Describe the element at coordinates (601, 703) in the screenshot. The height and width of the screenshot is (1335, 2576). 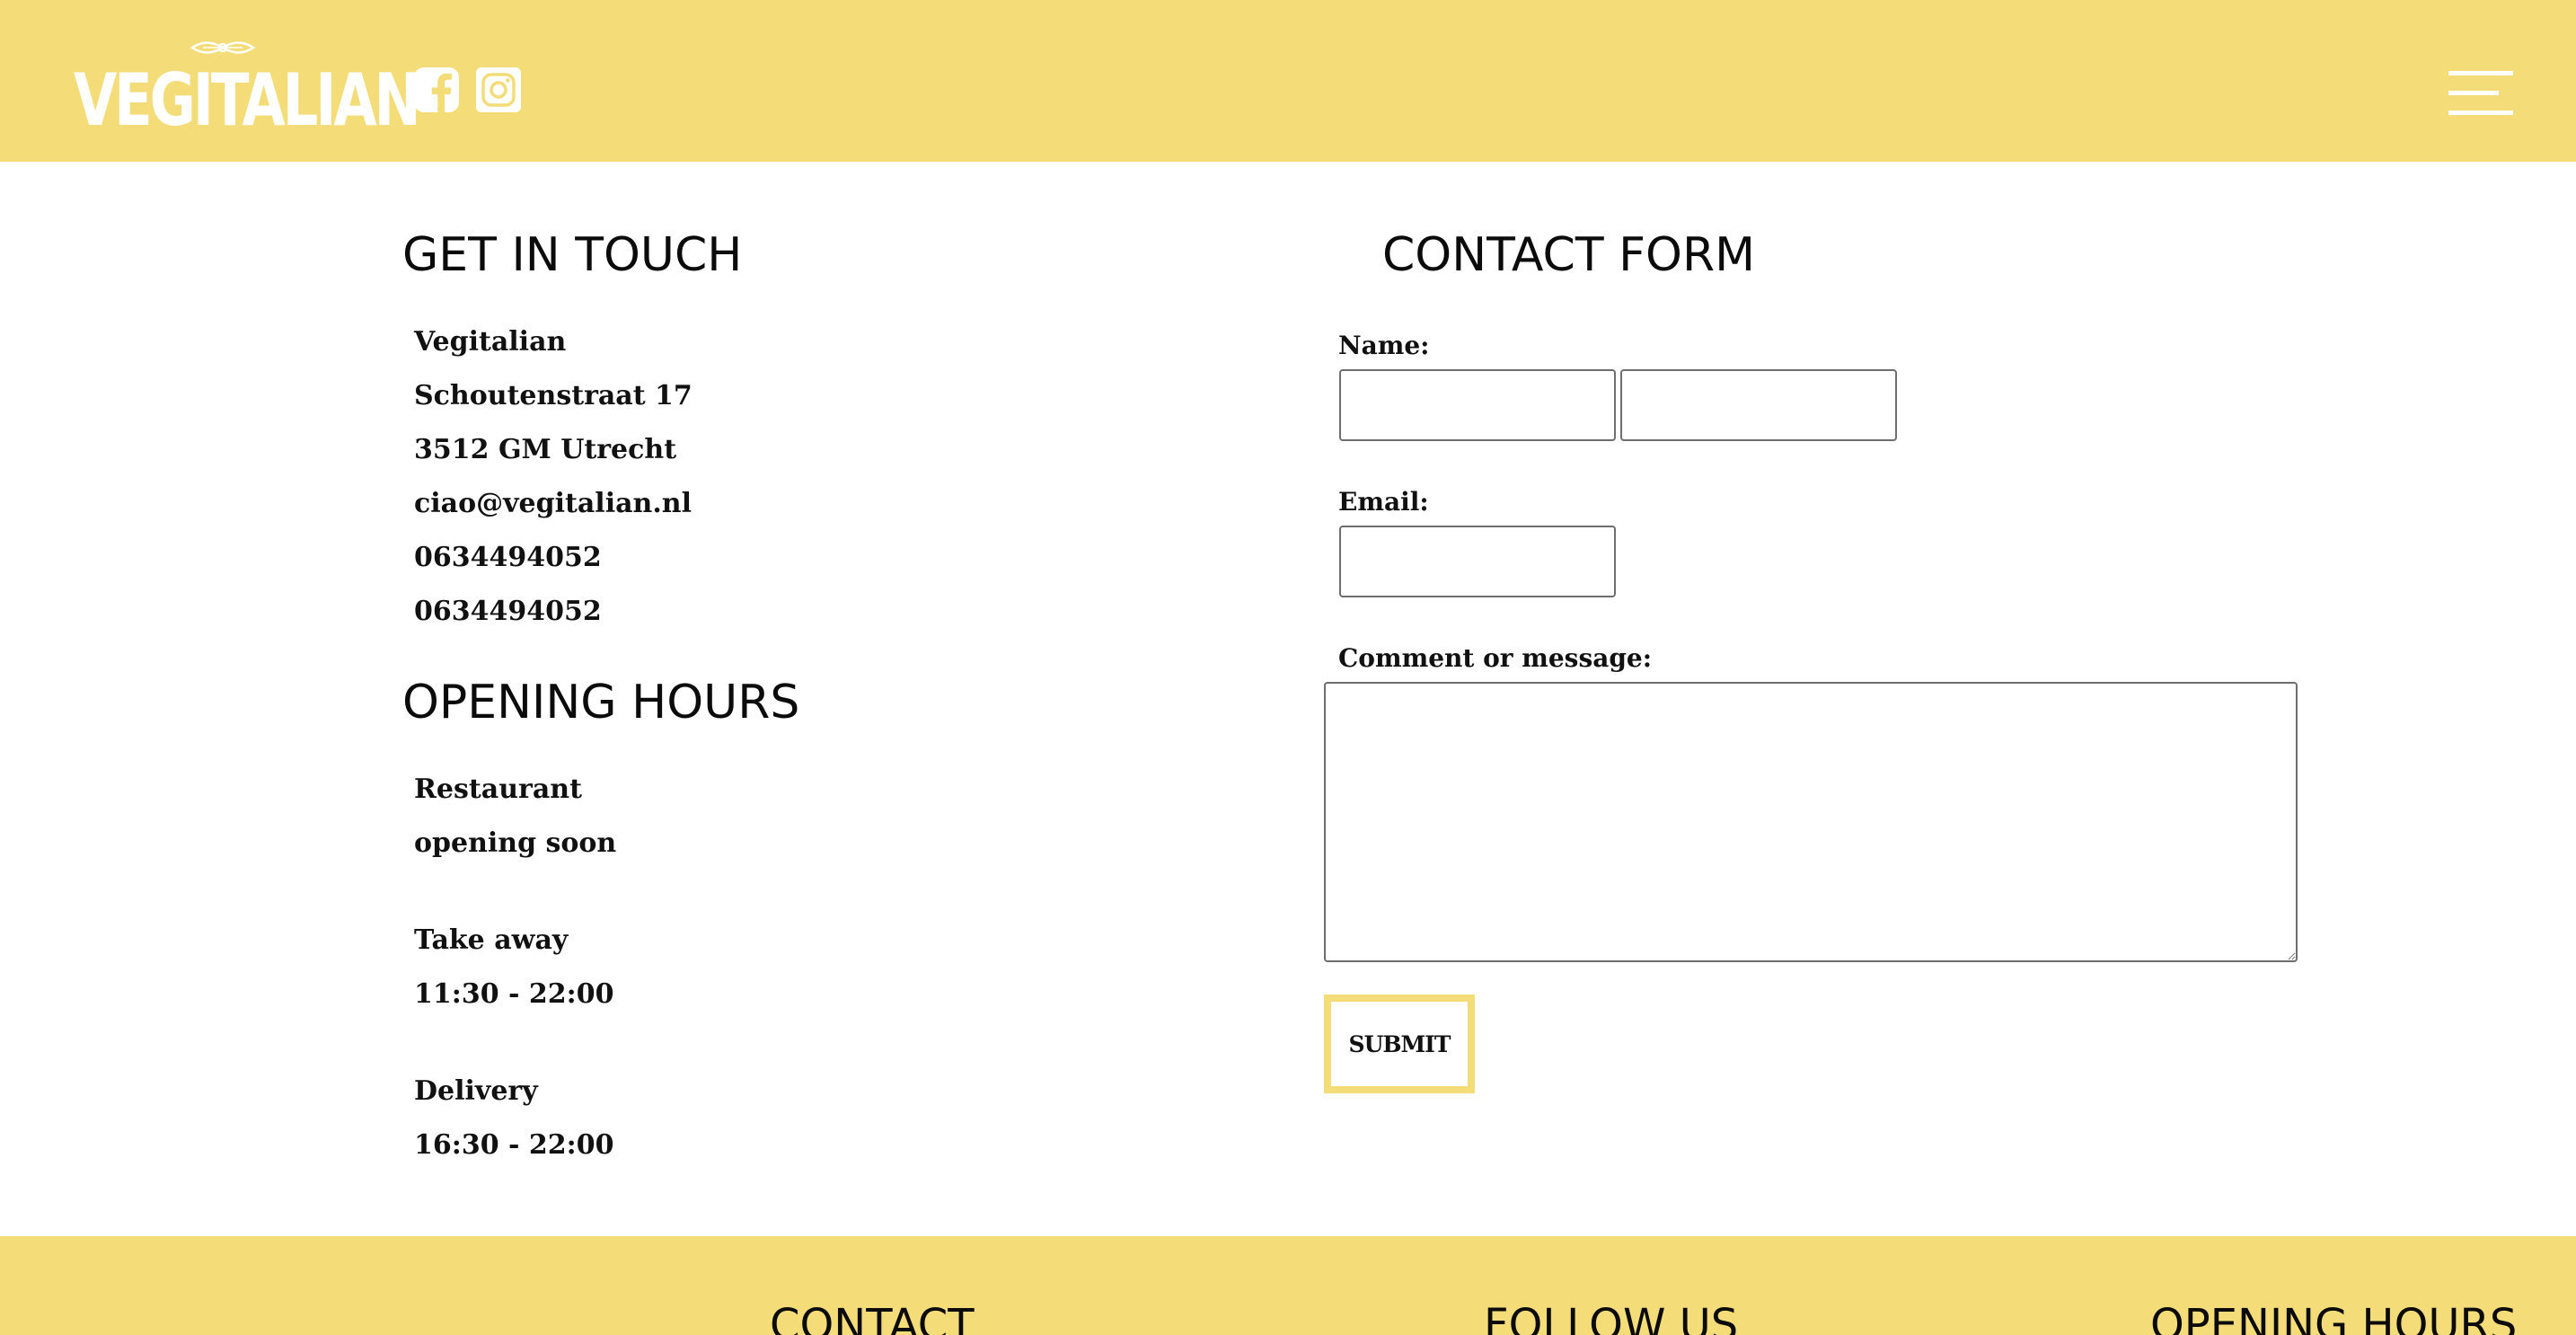
I see `opening-hours-title: OPENING HOURS` at that location.